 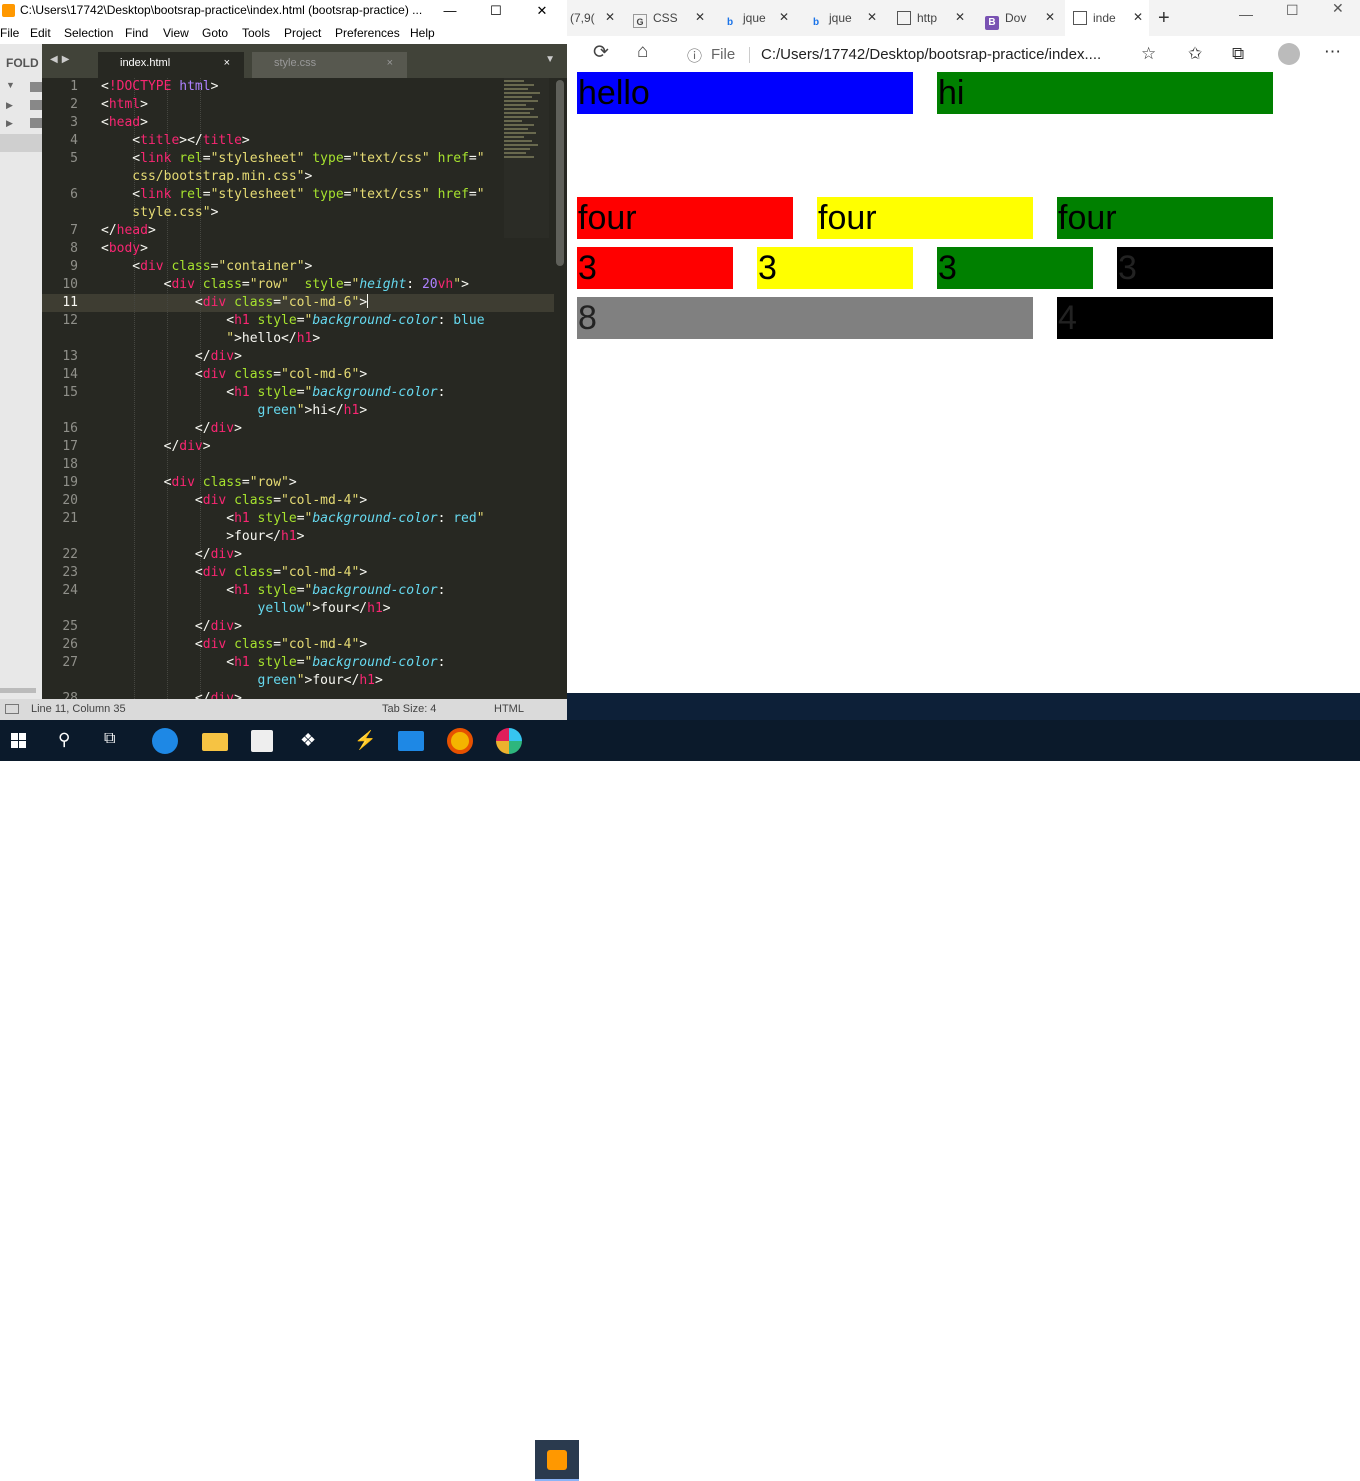 What do you see at coordinates (21, 143) in the screenshot?
I see `sidebar-selected-file` at bounding box center [21, 143].